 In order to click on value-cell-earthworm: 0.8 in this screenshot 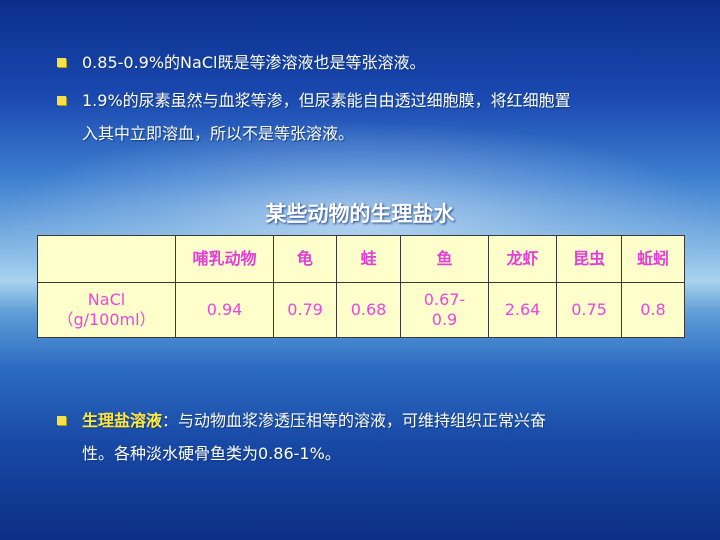, I will do `click(653, 310)`.